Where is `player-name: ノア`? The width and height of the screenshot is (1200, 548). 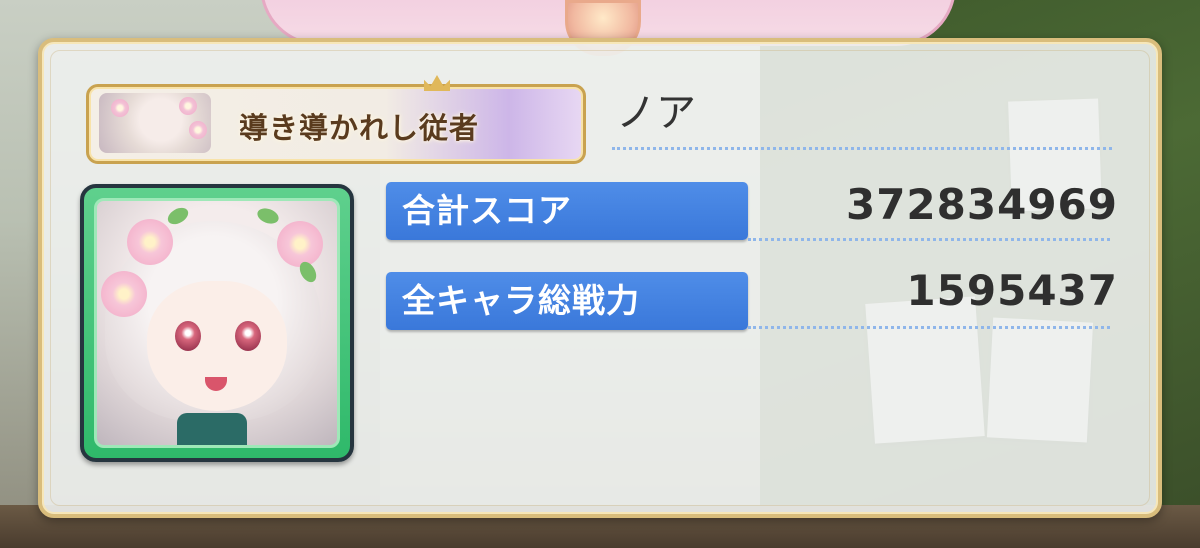
player-name: ノア is located at coordinates (656, 113).